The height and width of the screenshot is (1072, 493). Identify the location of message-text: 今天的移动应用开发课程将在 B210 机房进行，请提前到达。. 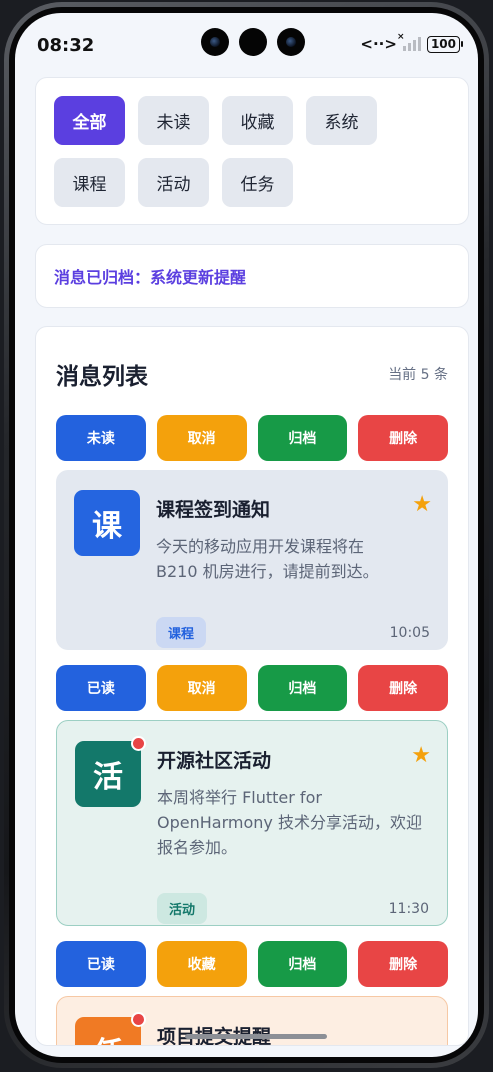
(267, 559).